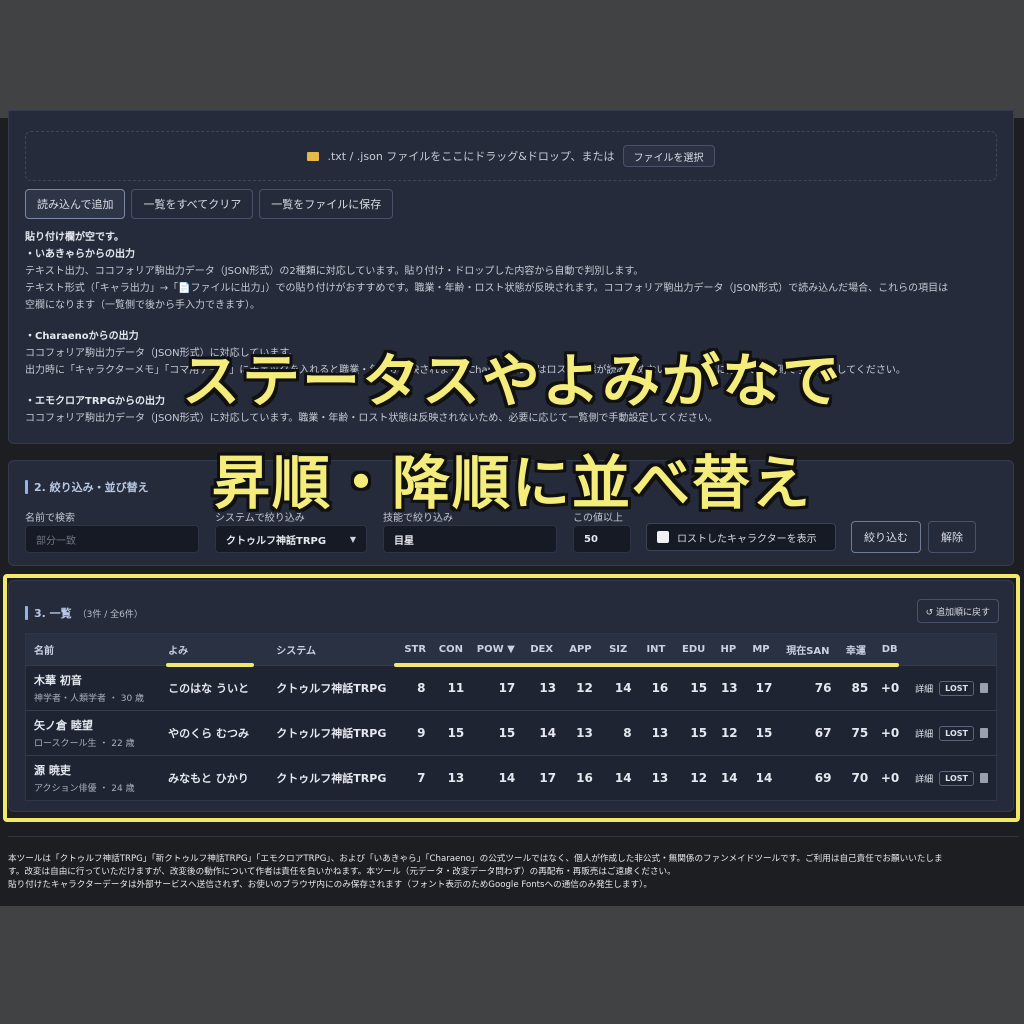 Image resolution: width=1024 pixels, height=1024 pixels. What do you see at coordinates (74, 237) in the screenshot?
I see `status-text: 貼り付け欄が空です。` at bounding box center [74, 237].